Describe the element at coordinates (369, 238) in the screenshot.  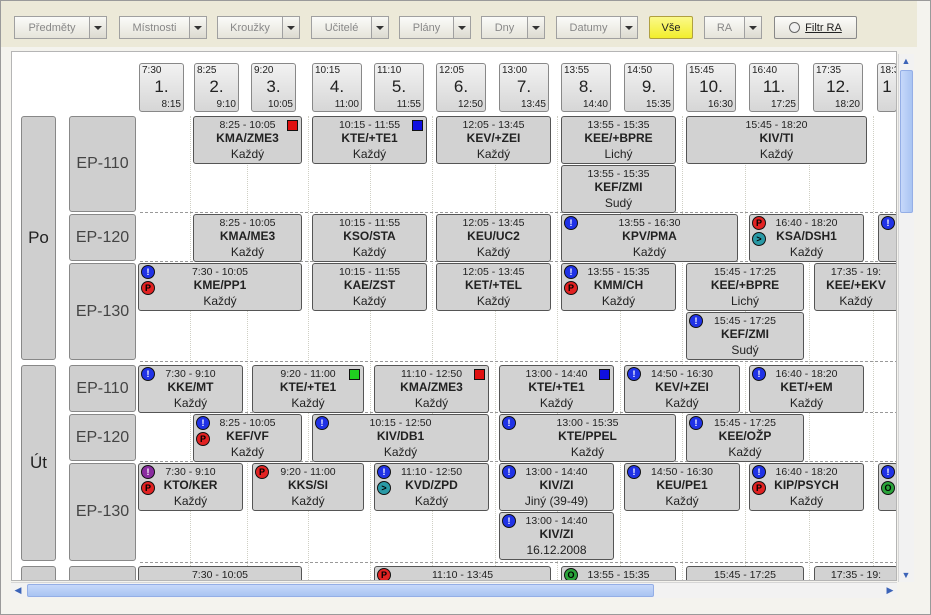
I see `schedule-event: 10:15 - 11:55 KSO/STA Každý` at that location.